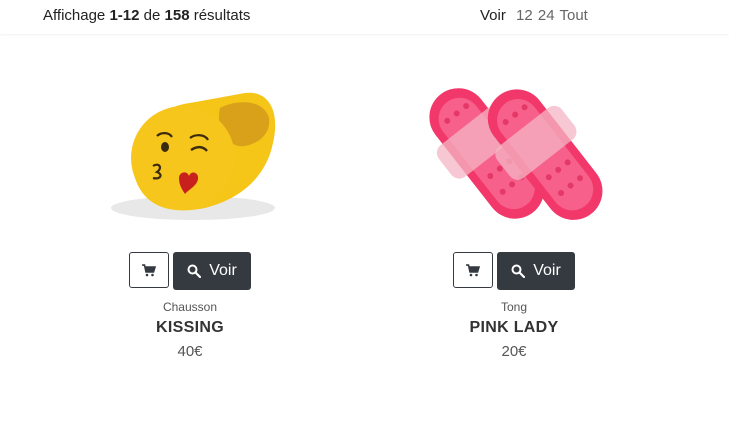 This screenshot has height=421, width=729. I want to click on result-count: Affichage 1-12 de 158 résultats, so click(147, 15).